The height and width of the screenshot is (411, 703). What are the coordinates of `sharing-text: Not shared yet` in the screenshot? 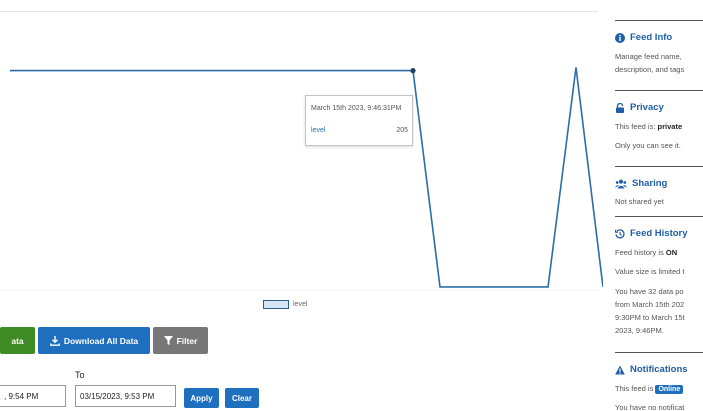 It's located at (639, 201).